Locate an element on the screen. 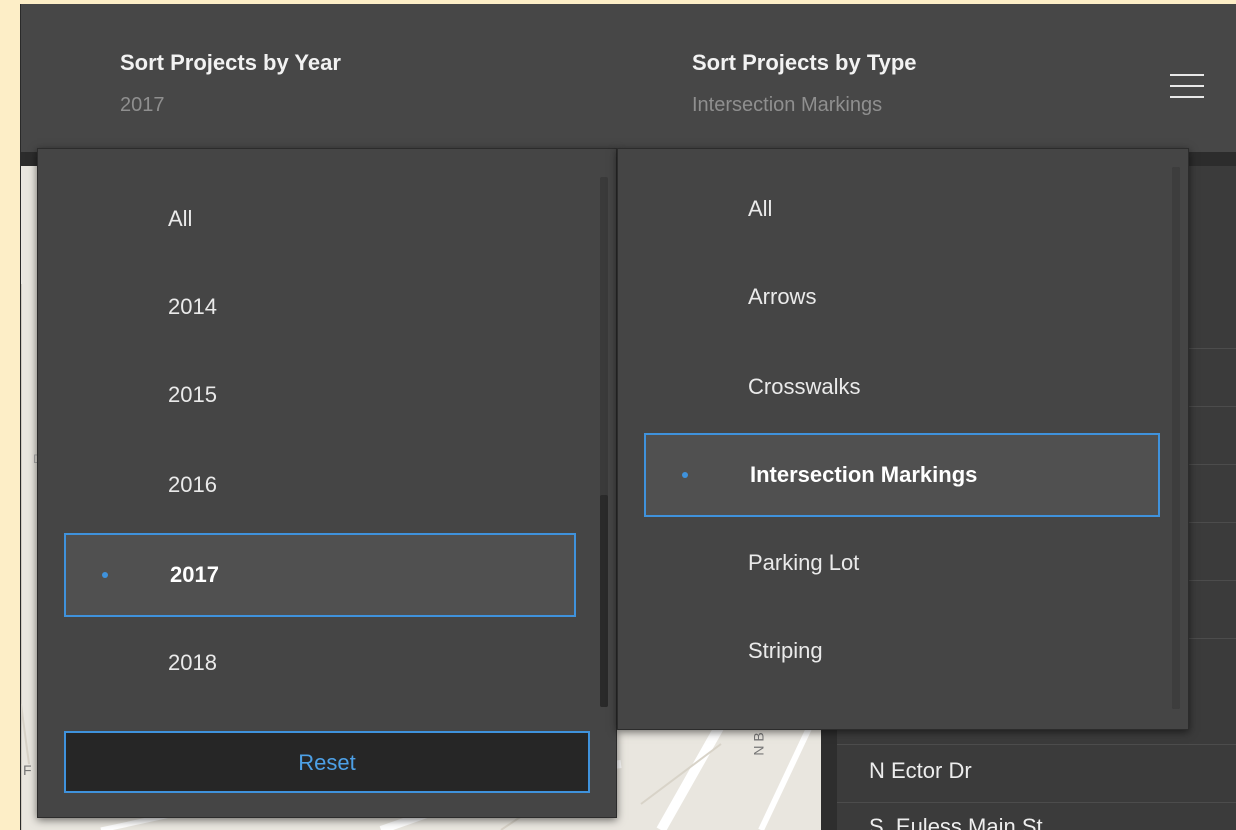  option-label: Parking Lot is located at coordinates (804, 562).